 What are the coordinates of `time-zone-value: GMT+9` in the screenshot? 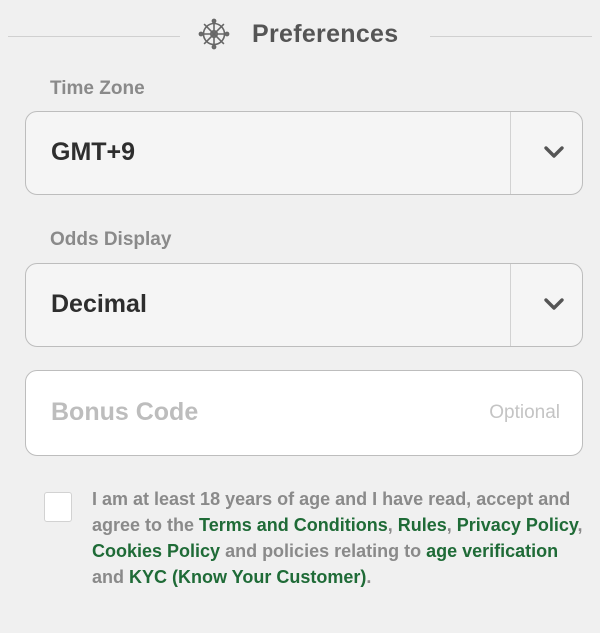 It's located at (93, 152).